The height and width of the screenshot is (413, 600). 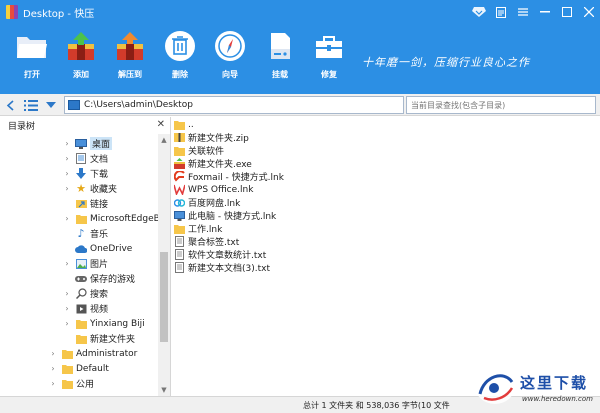 I want to click on tree-item-onedrive: OneDrive, so click(x=97, y=248).